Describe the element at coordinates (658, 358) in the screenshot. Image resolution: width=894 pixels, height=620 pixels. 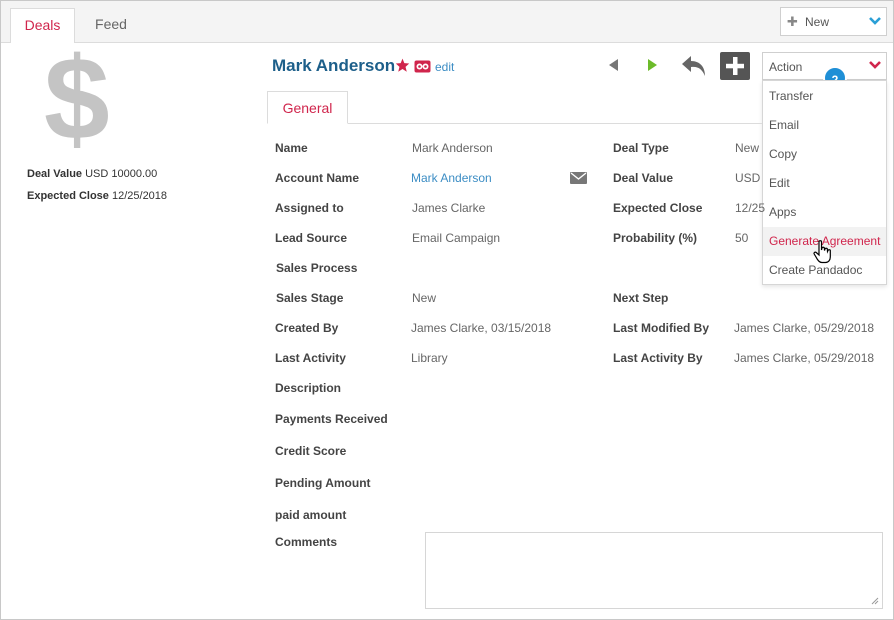
I see `field-label-last-activity-by: Last Activity By` at that location.